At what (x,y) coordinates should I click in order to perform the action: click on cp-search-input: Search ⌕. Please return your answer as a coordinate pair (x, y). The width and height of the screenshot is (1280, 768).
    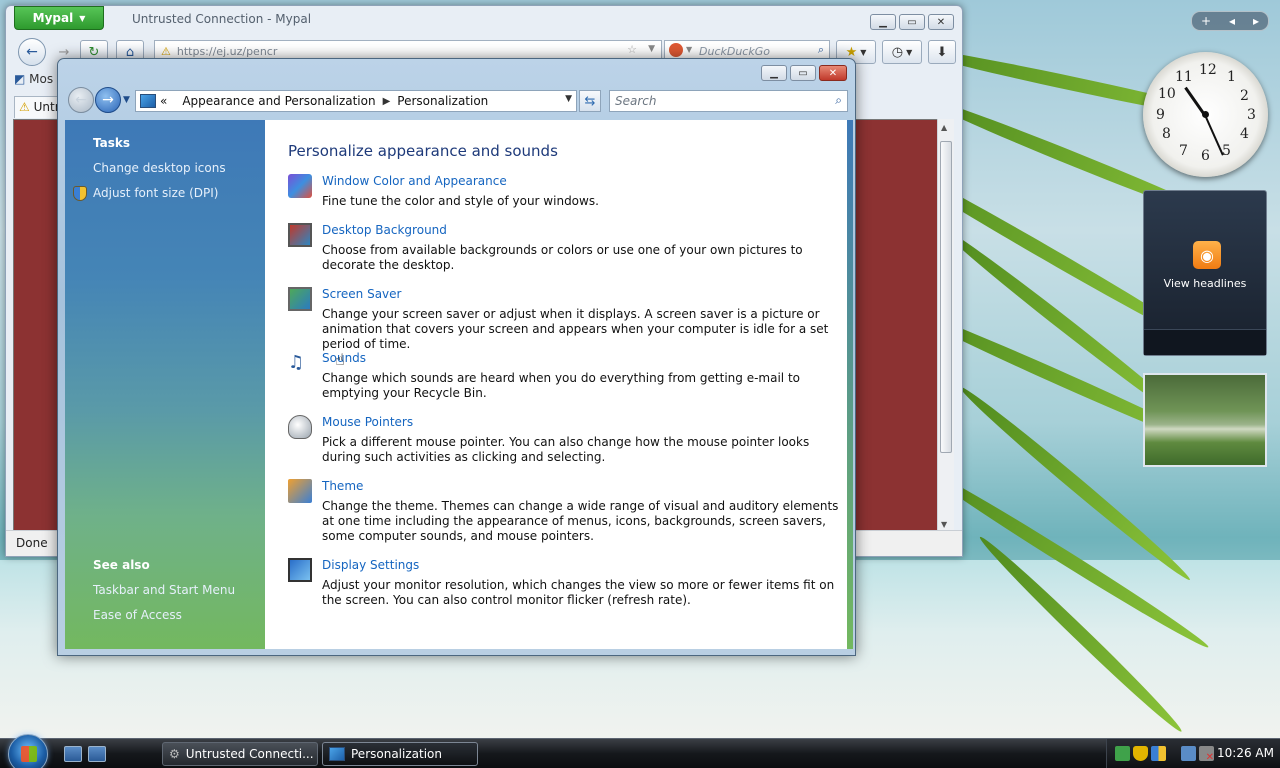
    Looking at the image, I should click on (728, 101).